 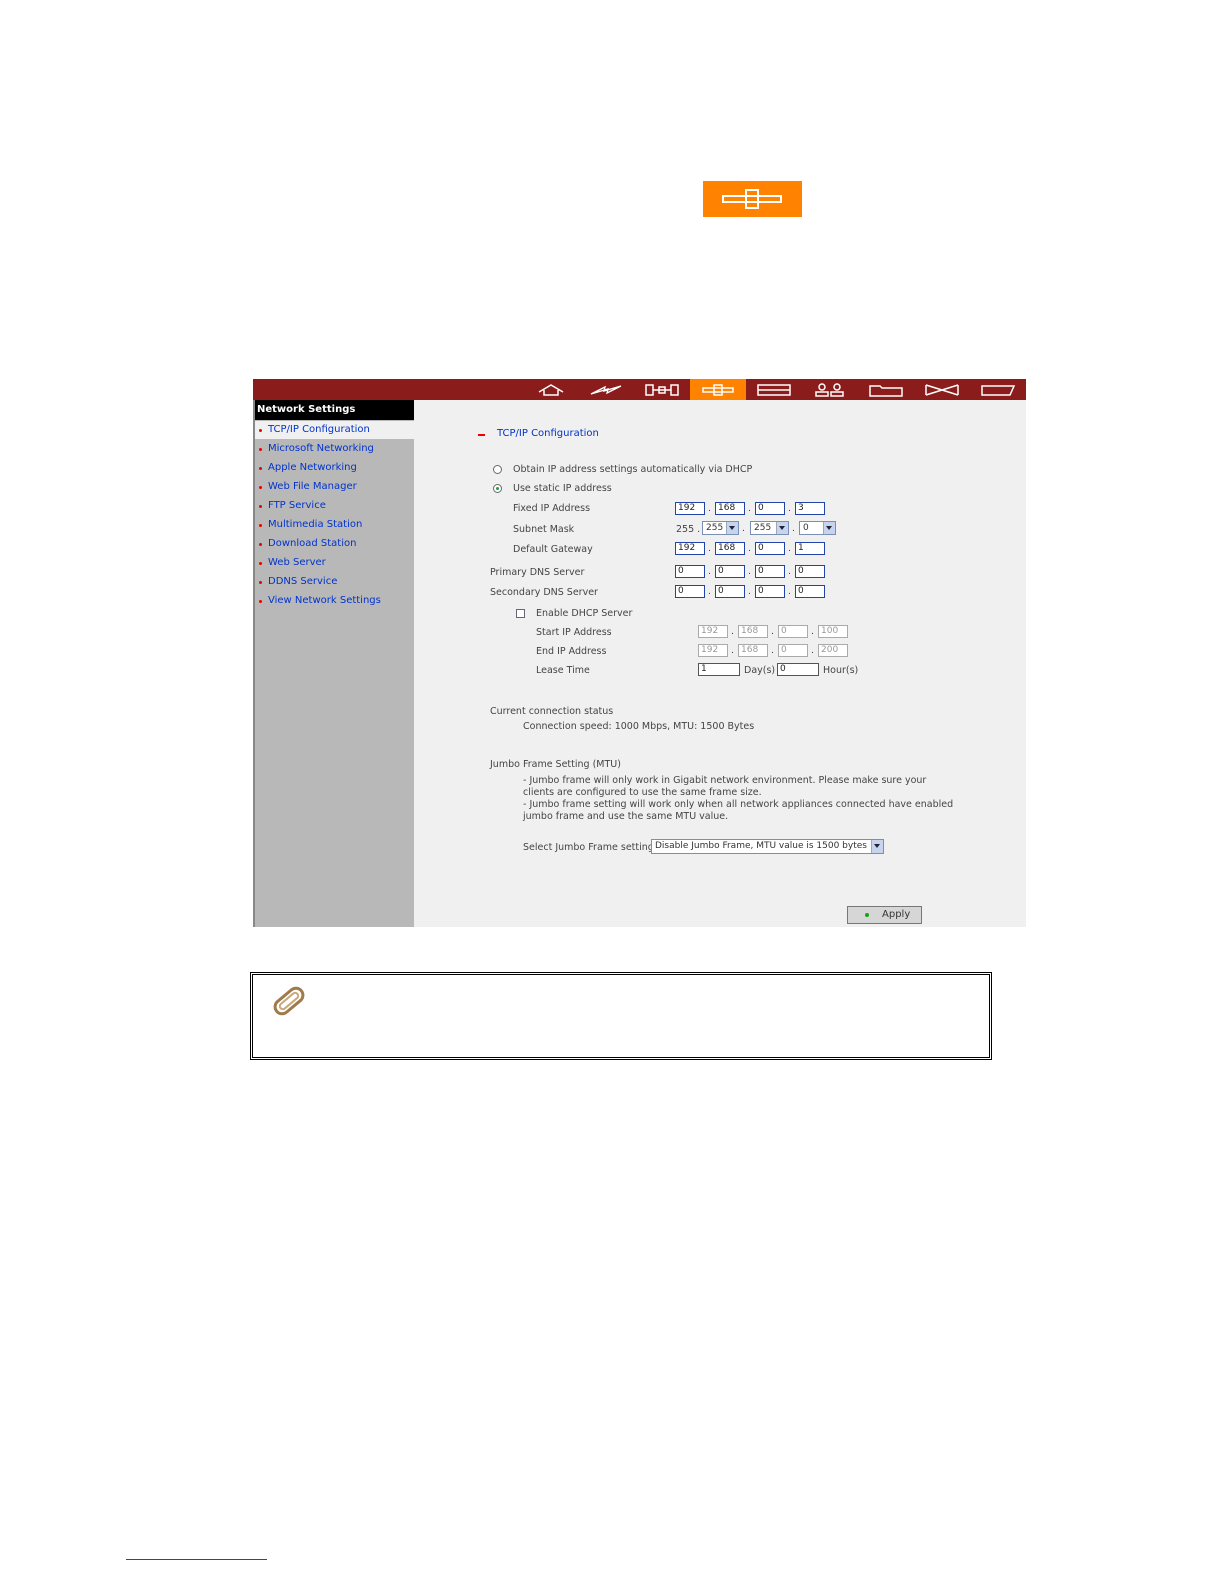 I want to click on lease-days-input: 1, so click(x=719, y=669).